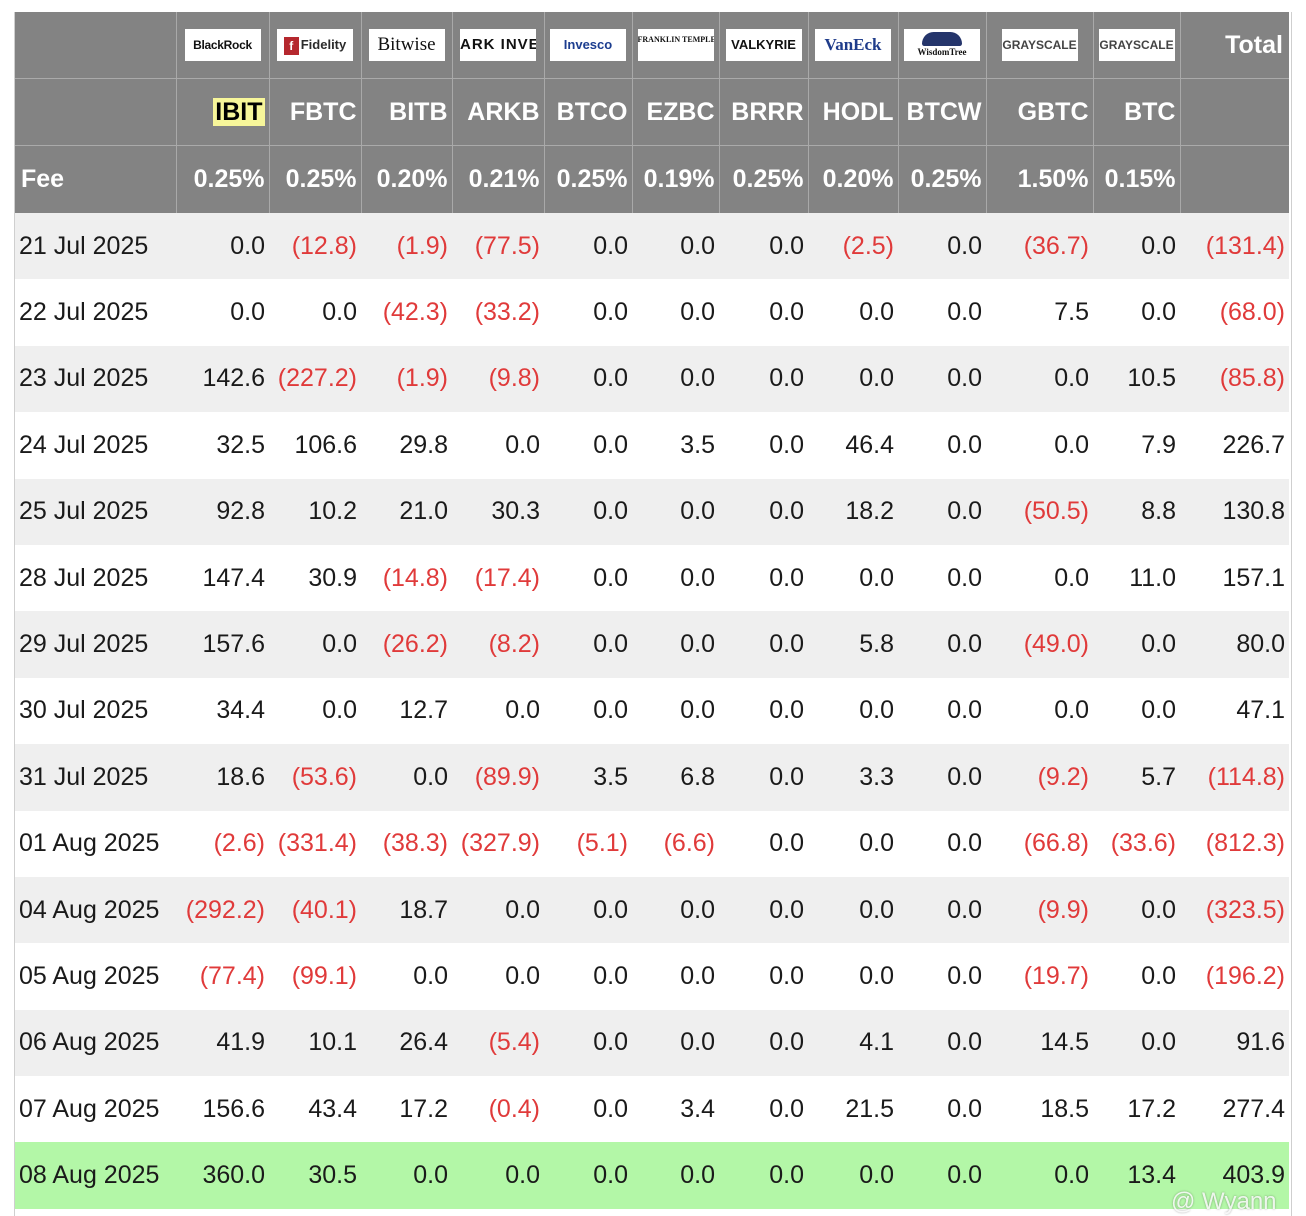 The image size is (1306, 1216). What do you see at coordinates (498, 1043) in the screenshot?
I see `flow-cell: (5.4)` at bounding box center [498, 1043].